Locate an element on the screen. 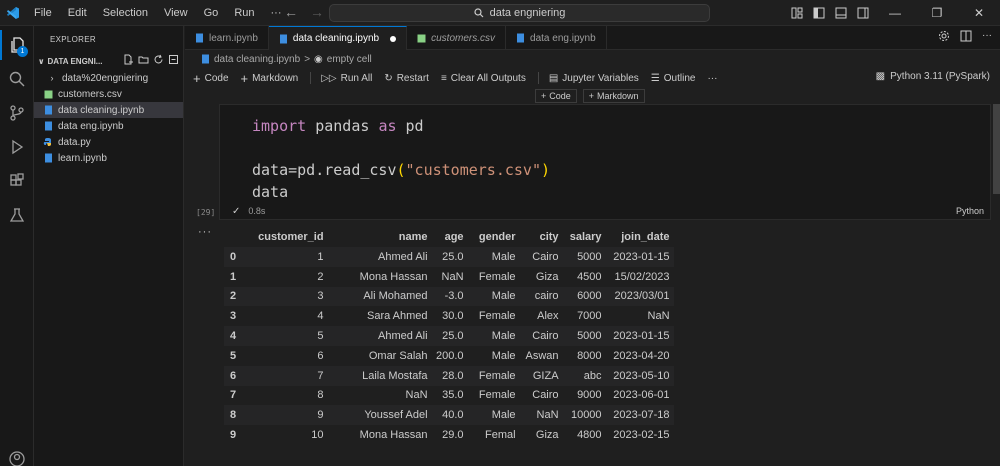 Image resolution: width=1000 pixels, height=466 pixels. restart-label: Restart is located at coordinates (412, 78).